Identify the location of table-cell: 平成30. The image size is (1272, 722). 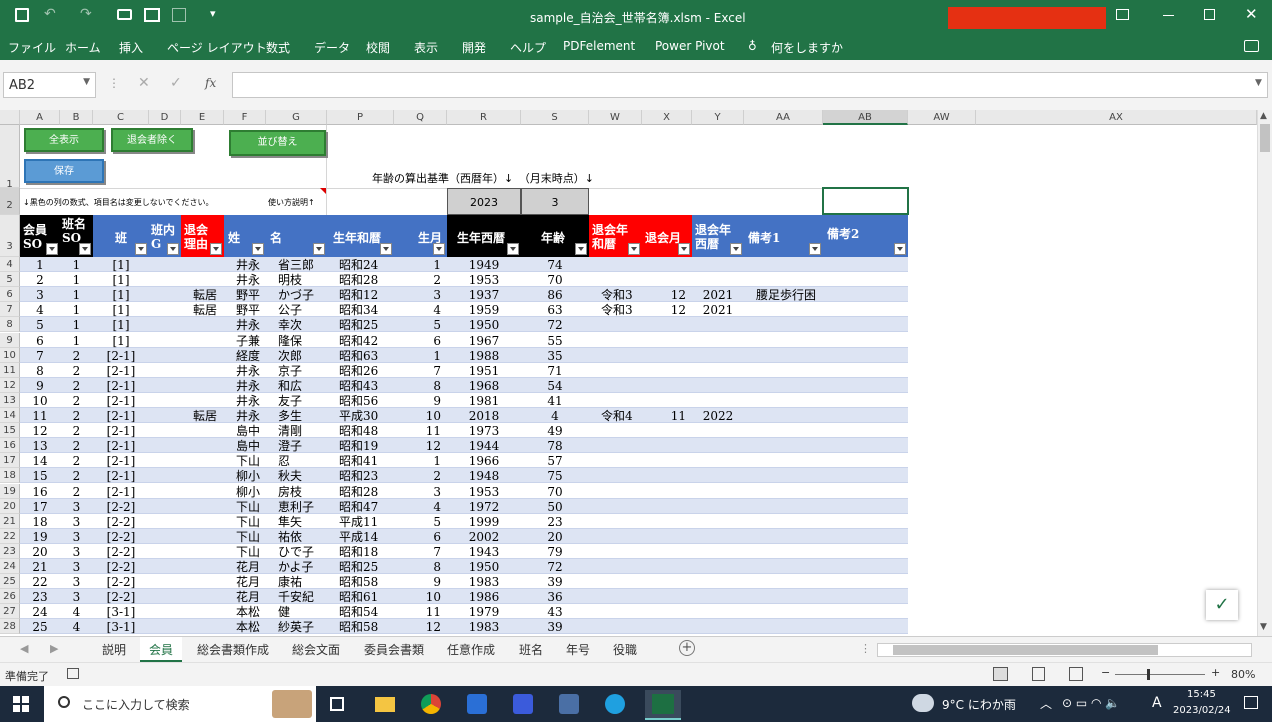
(366, 416).